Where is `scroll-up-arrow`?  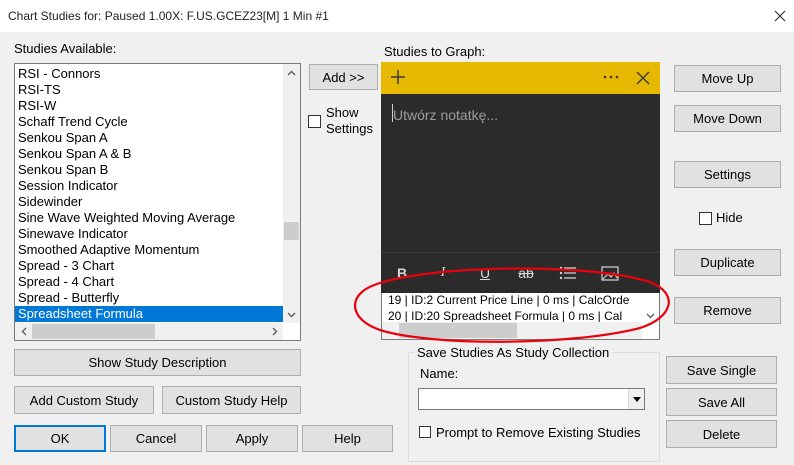 scroll-up-arrow is located at coordinates (291, 72).